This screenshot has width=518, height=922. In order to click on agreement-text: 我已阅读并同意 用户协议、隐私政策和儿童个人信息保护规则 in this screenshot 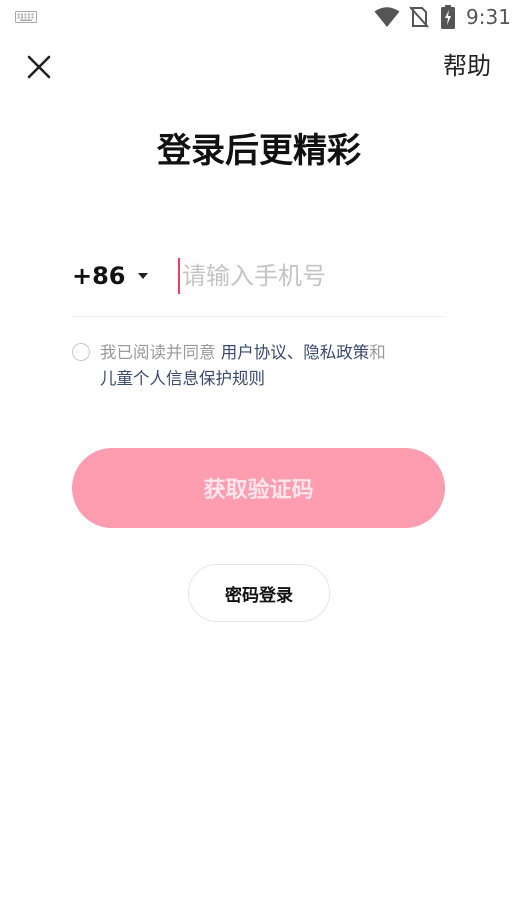, I will do `click(276, 366)`.